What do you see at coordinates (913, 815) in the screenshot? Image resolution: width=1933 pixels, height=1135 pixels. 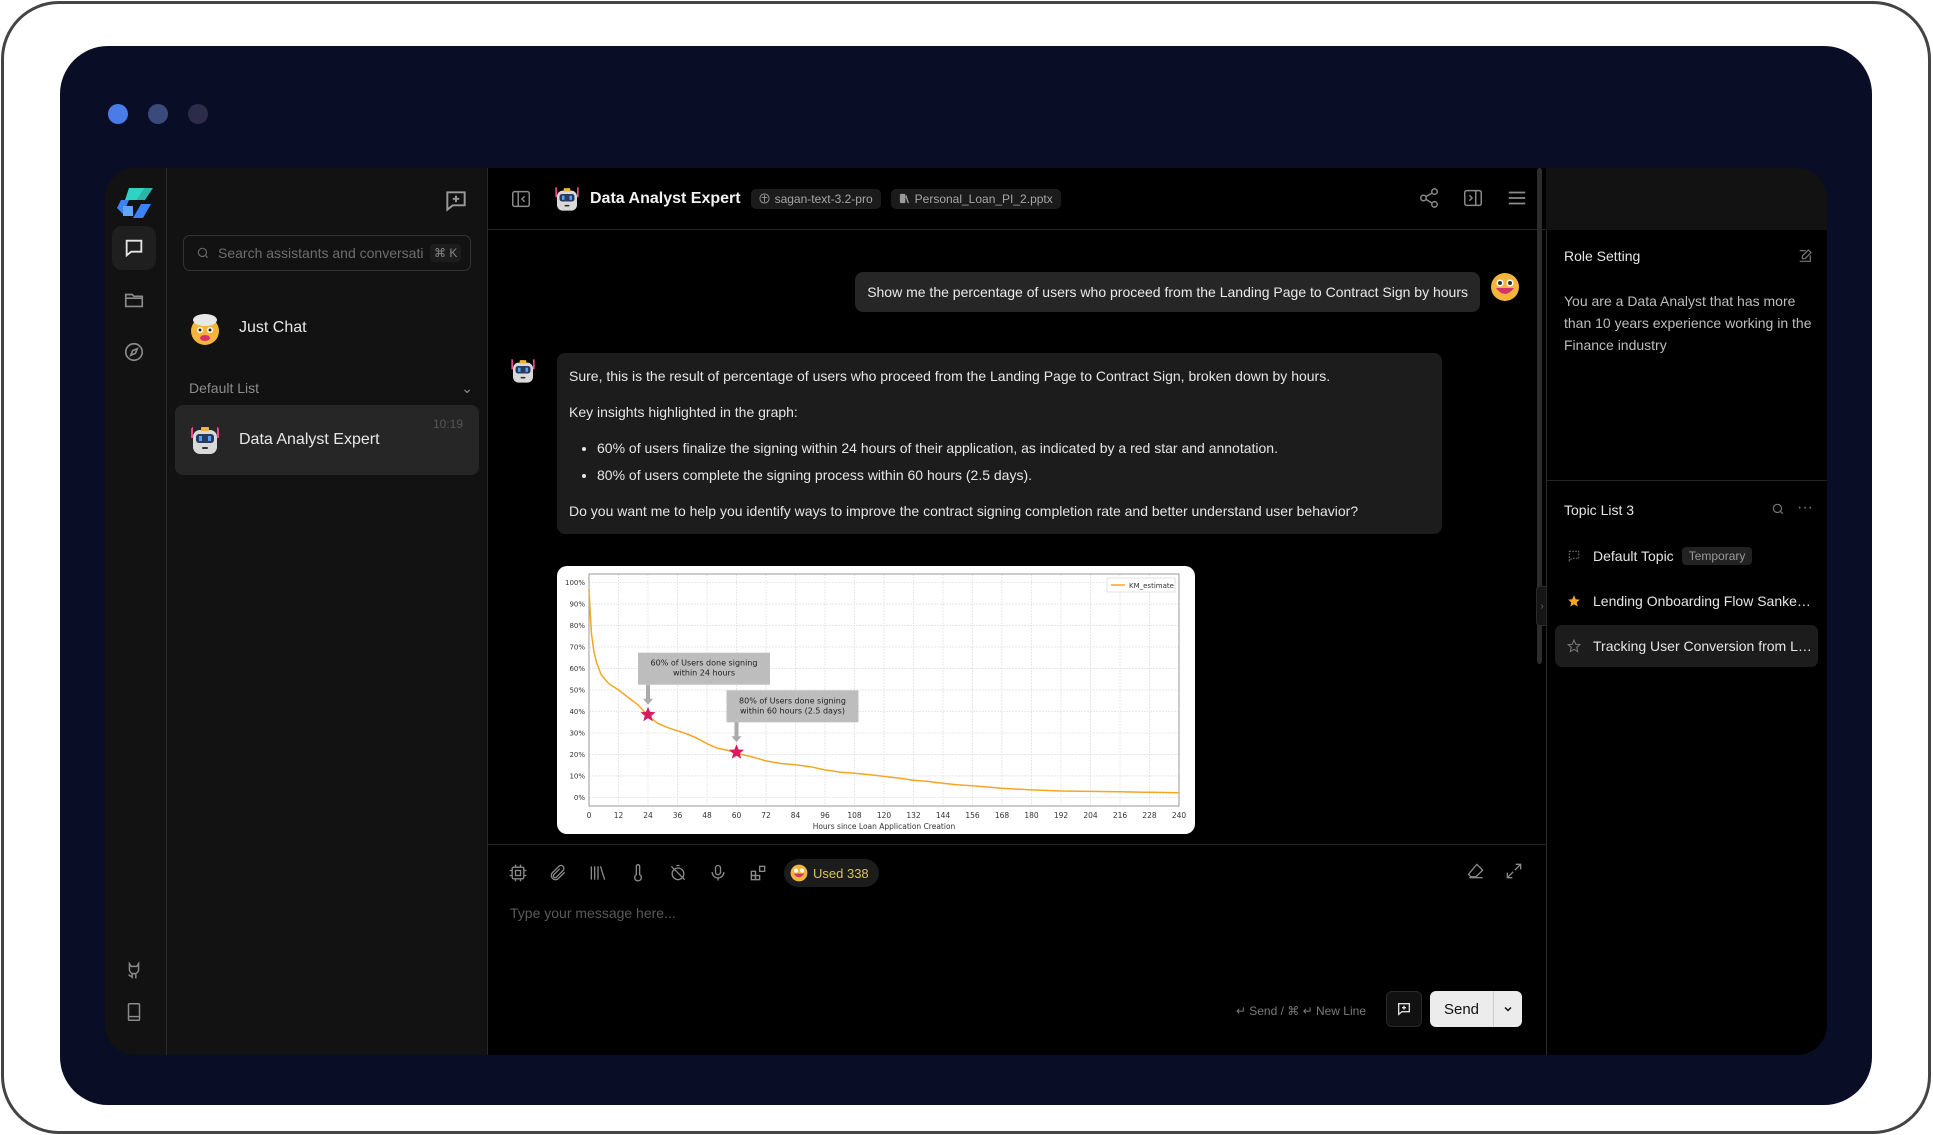 I see `x-tick-label: 132` at bounding box center [913, 815].